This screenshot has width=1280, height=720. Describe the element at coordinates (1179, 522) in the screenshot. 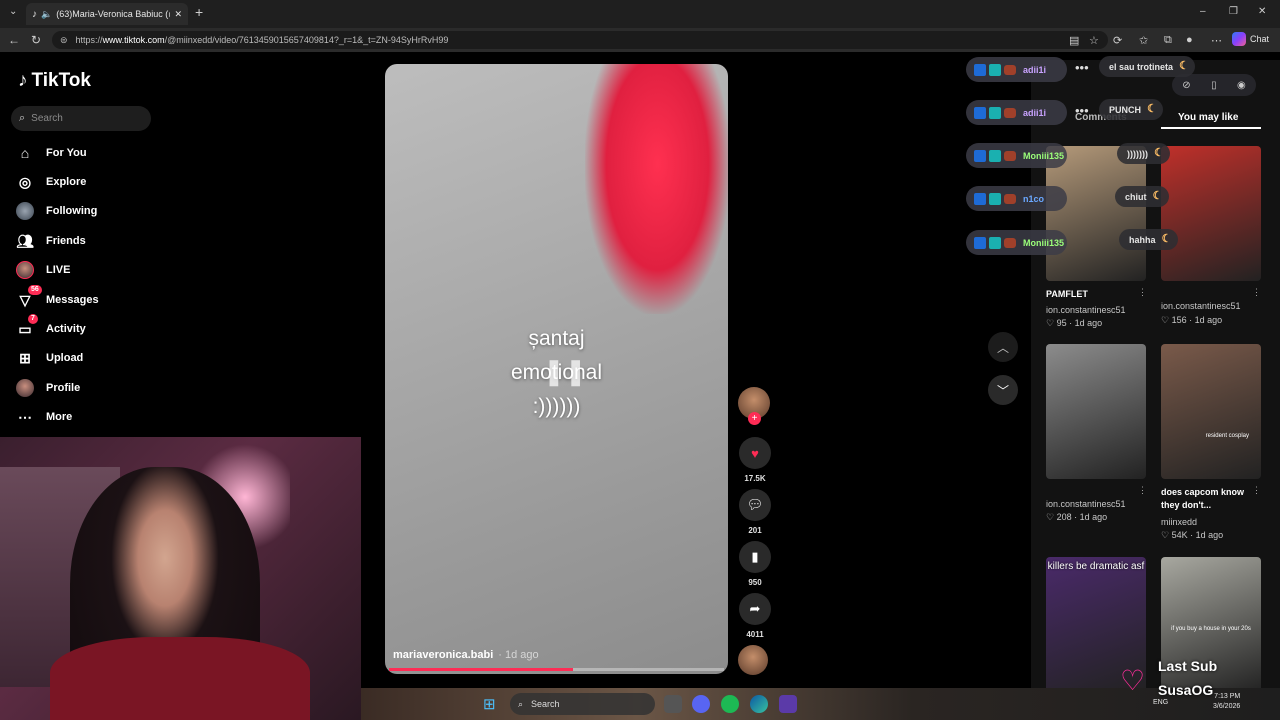

I see `video-author: miinxedd` at that location.